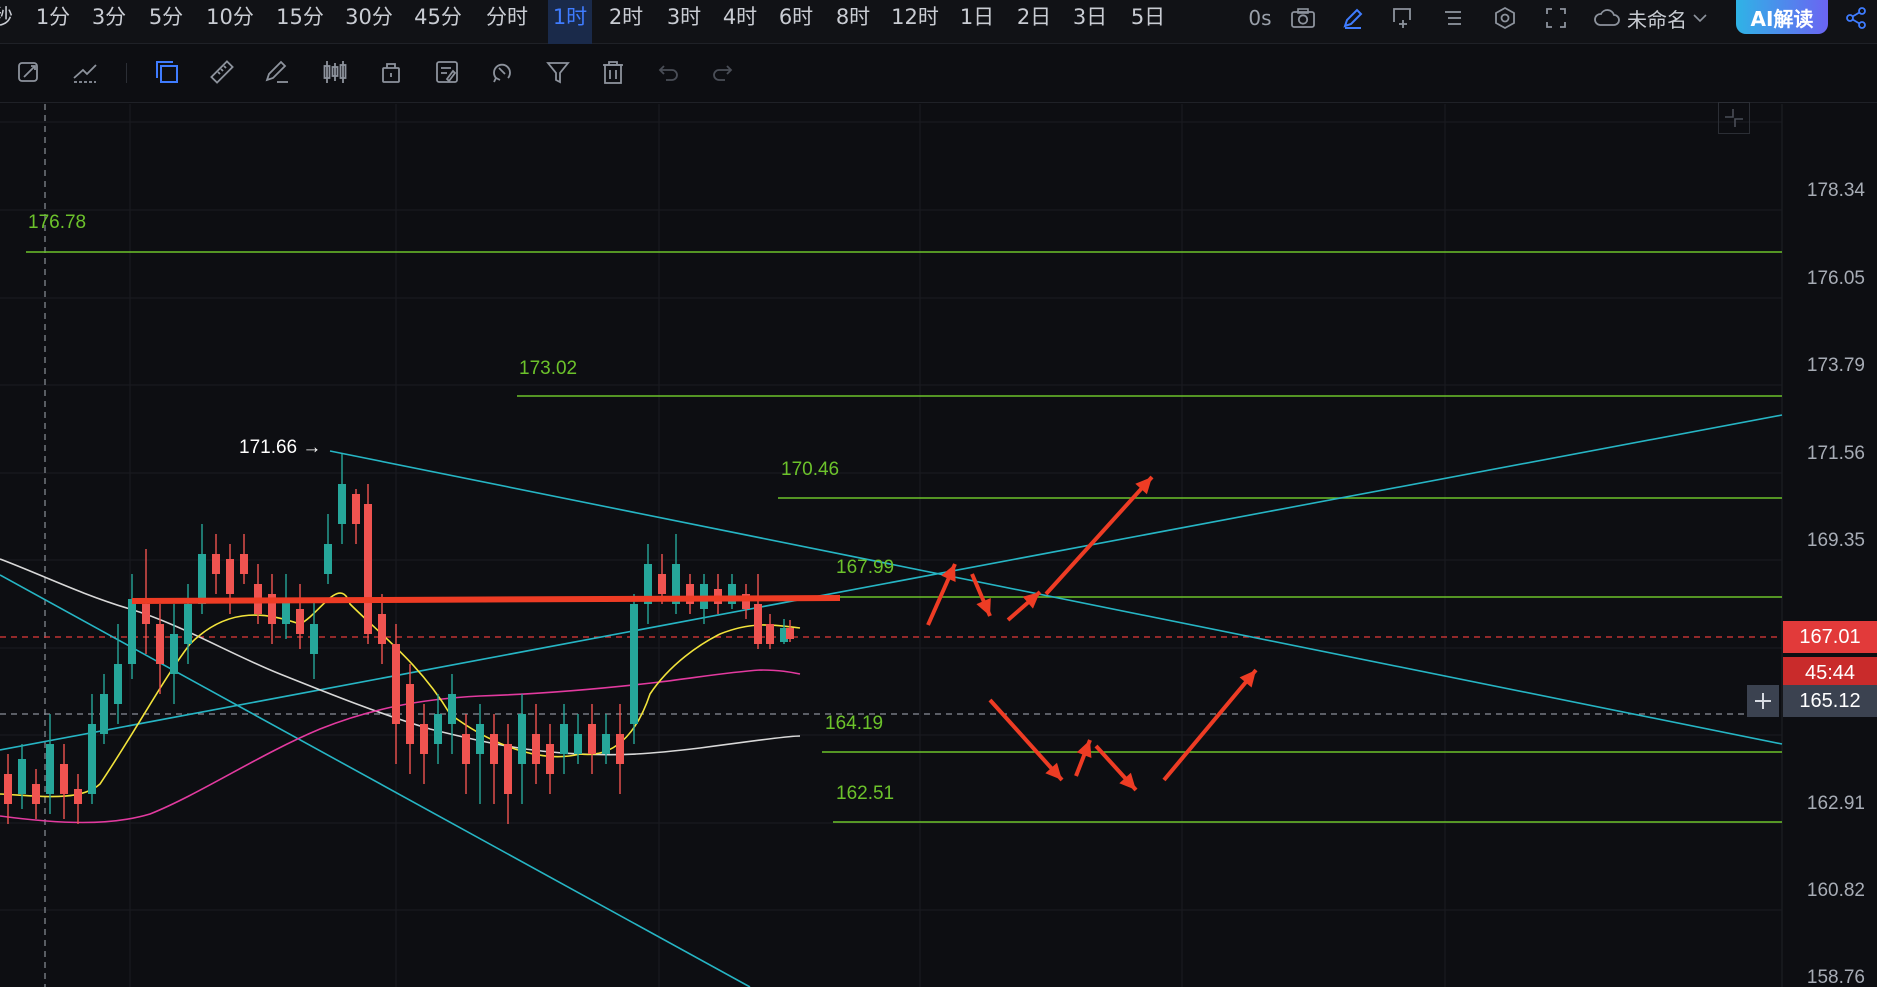 Image resolution: width=1877 pixels, height=987 pixels. I want to click on level-label: 170.46, so click(810, 469).